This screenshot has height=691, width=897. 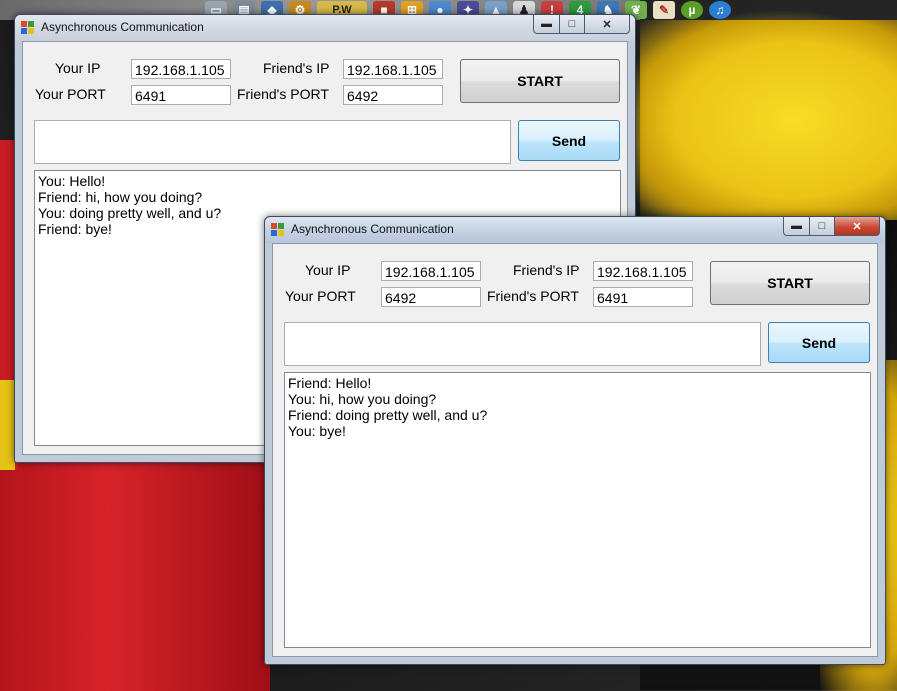 What do you see at coordinates (692, 10) in the screenshot?
I see `utorrent-icon: µ` at bounding box center [692, 10].